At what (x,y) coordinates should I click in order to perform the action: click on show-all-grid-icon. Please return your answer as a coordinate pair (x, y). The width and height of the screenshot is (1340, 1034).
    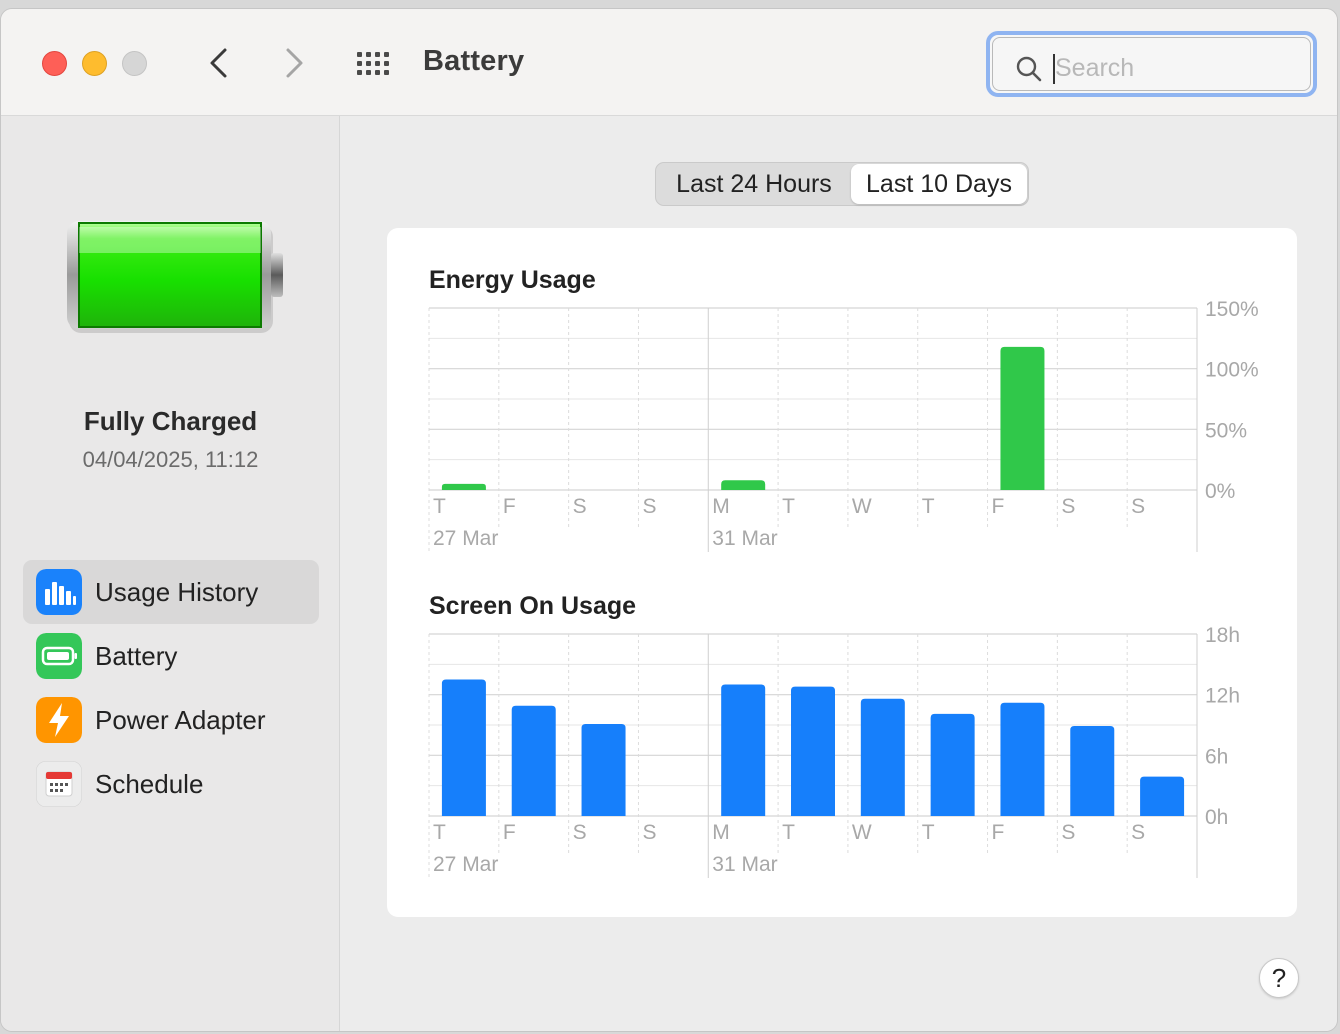
    Looking at the image, I should click on (374, 64).